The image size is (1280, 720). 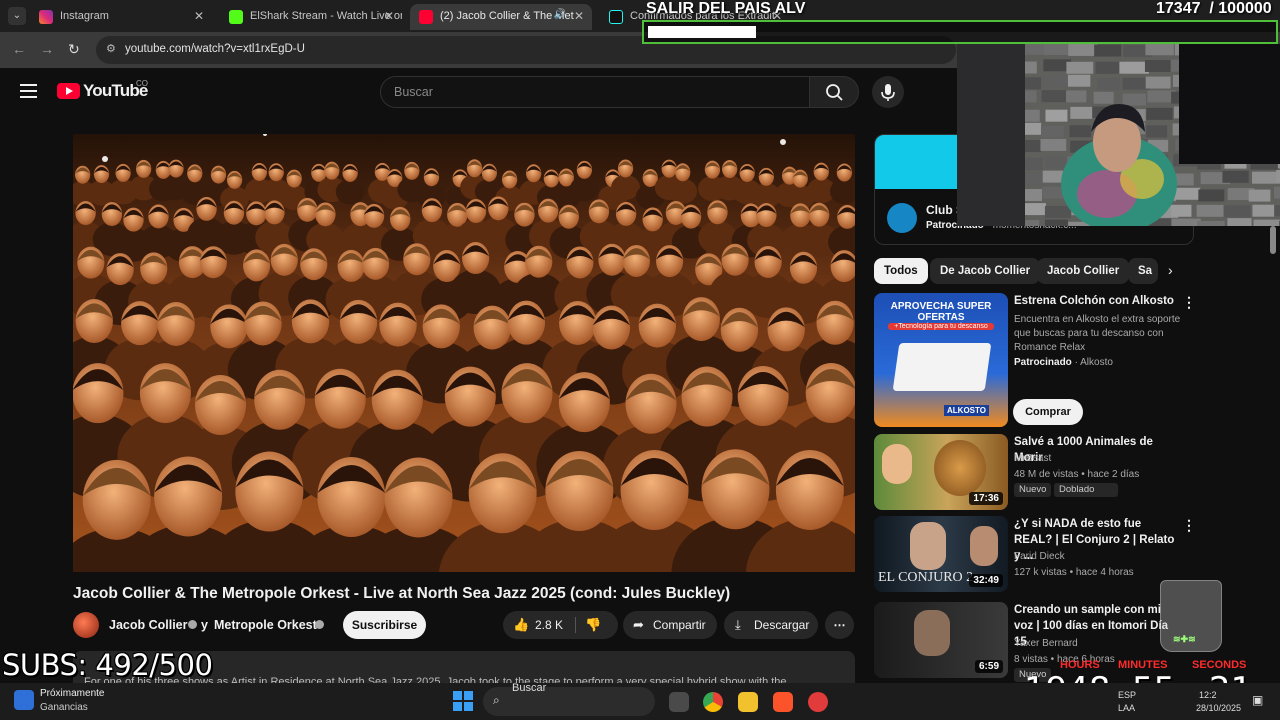 What do you see at coordinates (265, 625) in the screenshot?
I see `channel-name-2: Metropole Orkest` at bounding box center [265, 625].